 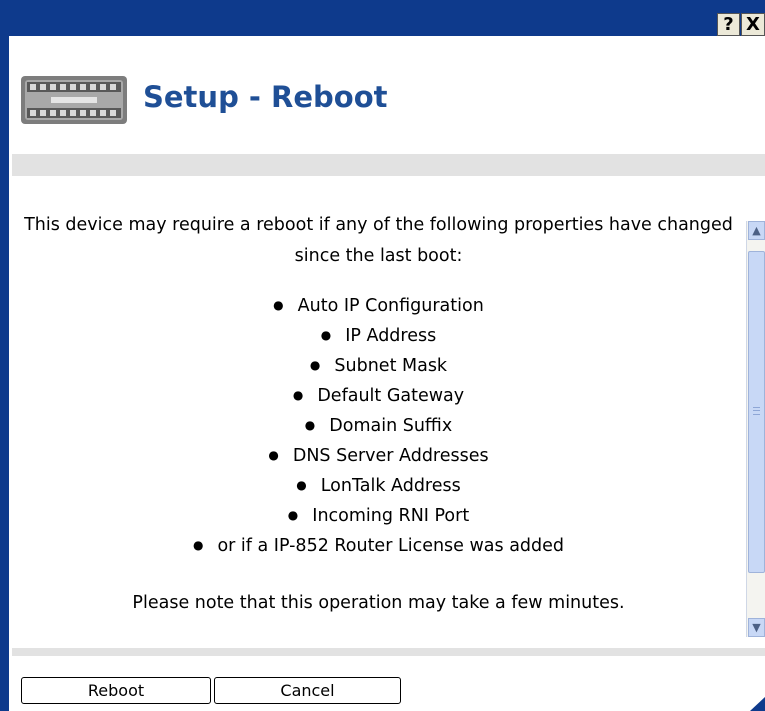 I want to click on list-item: or if a IP-852 Router License was added, so click(x=378, y=547).